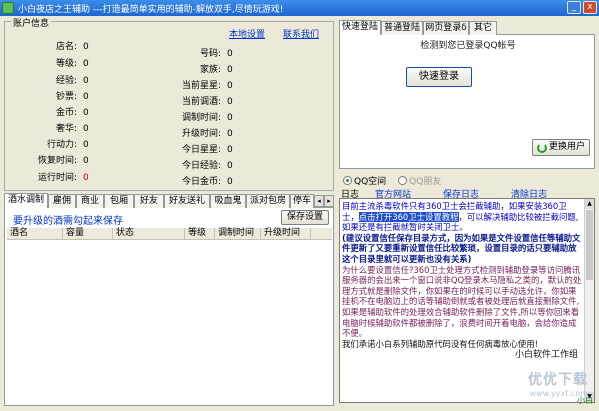 The width and height of the screenshot is (599, 411). I want to click on stat-mix-time: 调制时间: 0, so click(207, 118).